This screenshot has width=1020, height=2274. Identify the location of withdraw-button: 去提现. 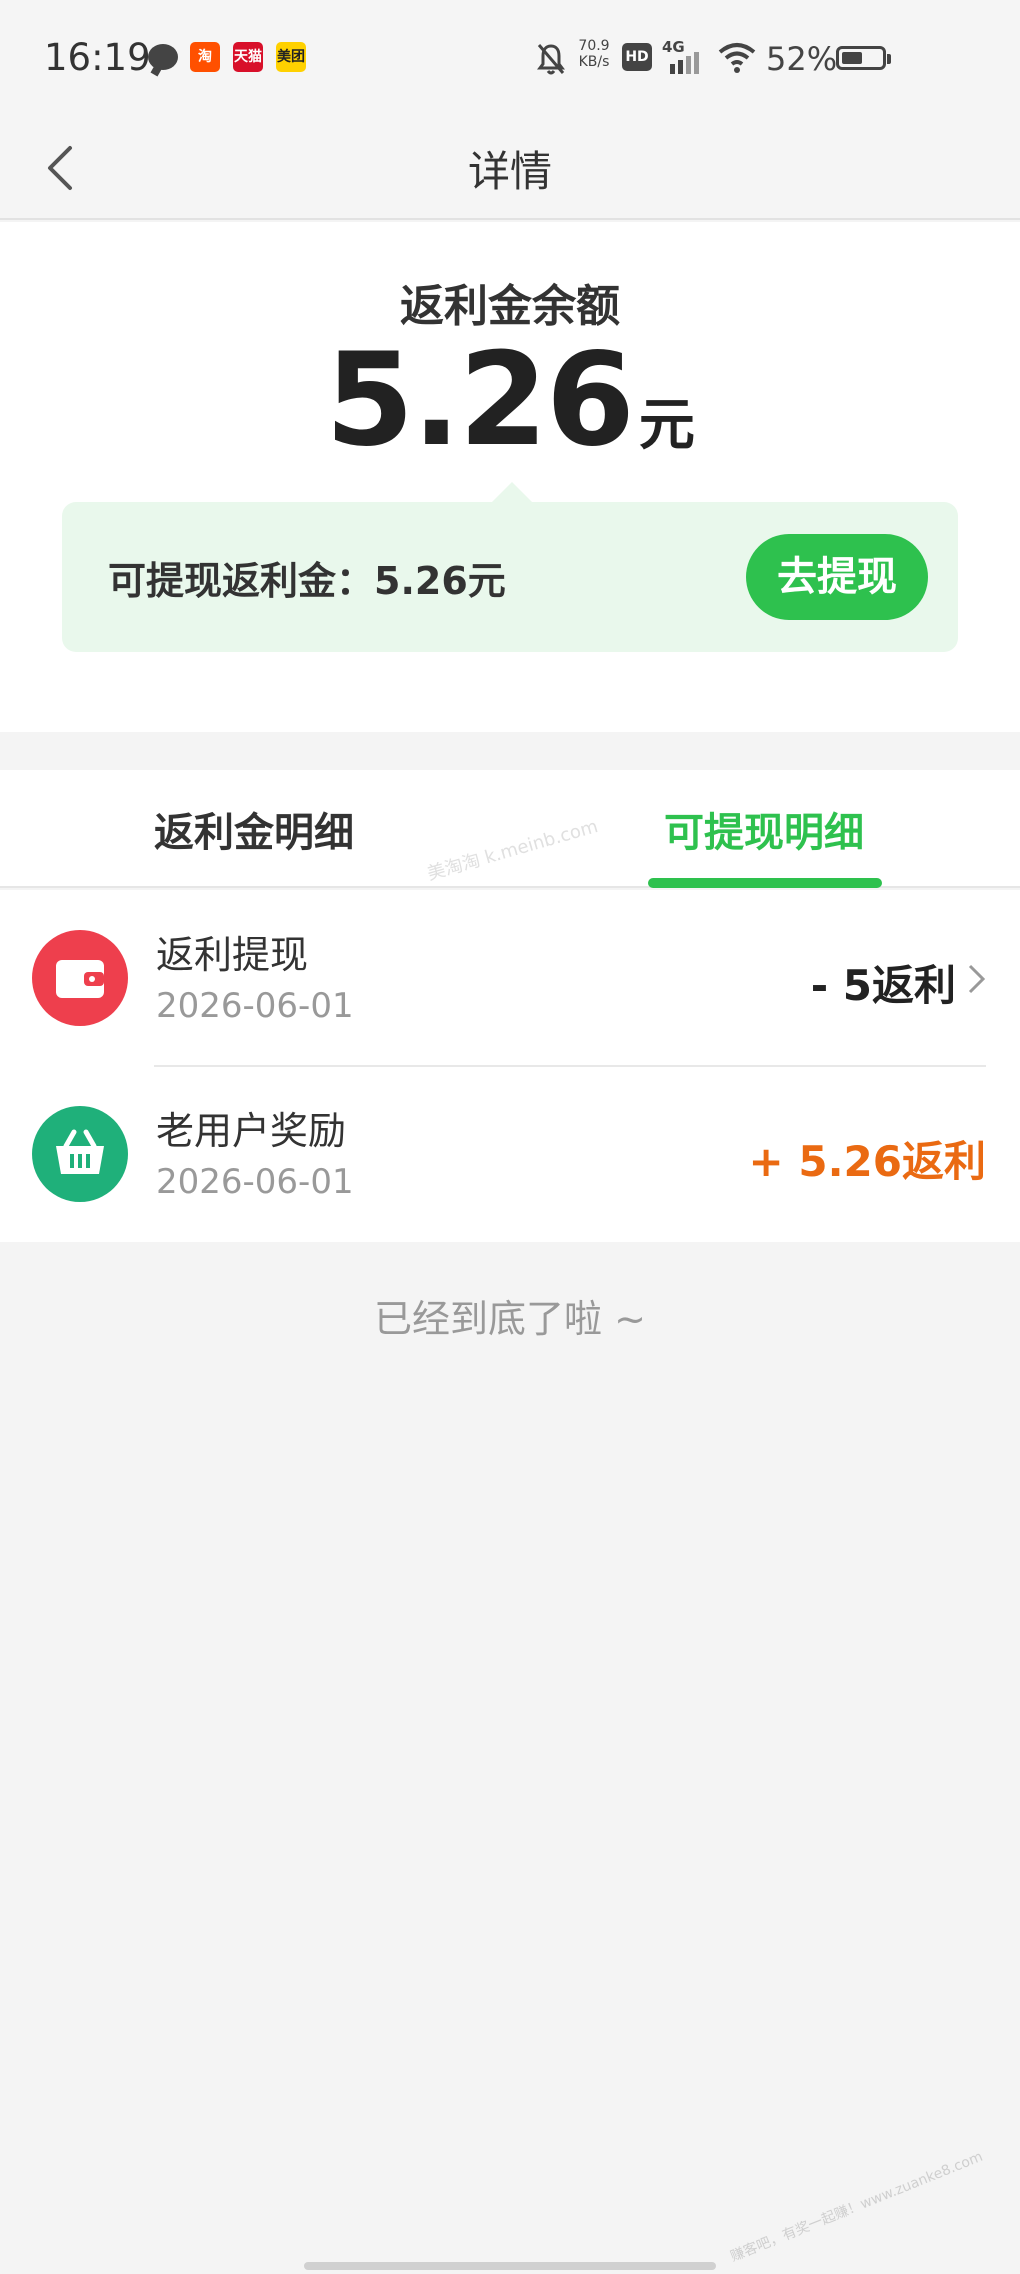
(837, 577).